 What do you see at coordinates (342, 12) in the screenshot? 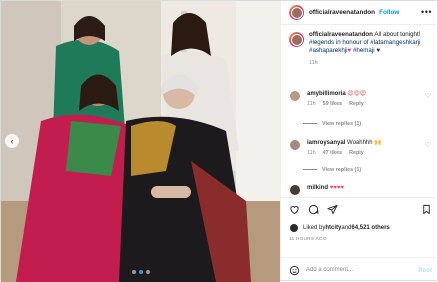
I see `author-username: officialraveenatandon` at bounding box center [342, 12].